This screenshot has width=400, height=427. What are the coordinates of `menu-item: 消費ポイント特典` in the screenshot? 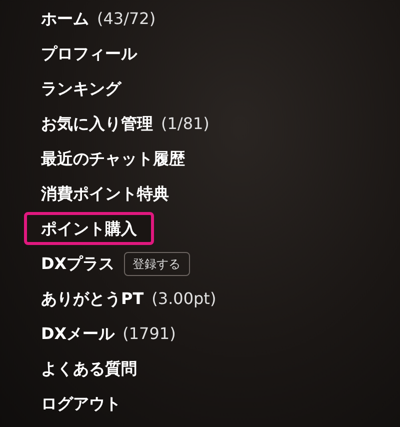 It's located at (105, 193).